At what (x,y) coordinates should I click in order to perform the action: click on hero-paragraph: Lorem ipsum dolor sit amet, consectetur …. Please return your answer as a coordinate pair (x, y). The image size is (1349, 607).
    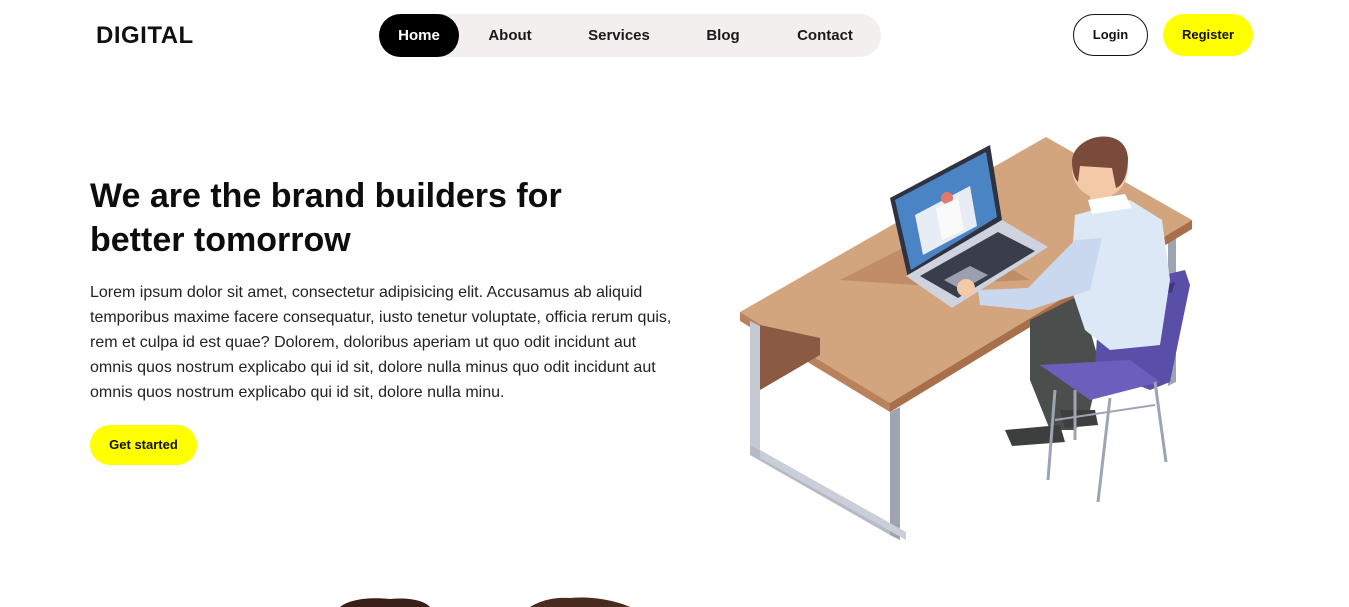
    Looking at the image, I should click on (381, 342).